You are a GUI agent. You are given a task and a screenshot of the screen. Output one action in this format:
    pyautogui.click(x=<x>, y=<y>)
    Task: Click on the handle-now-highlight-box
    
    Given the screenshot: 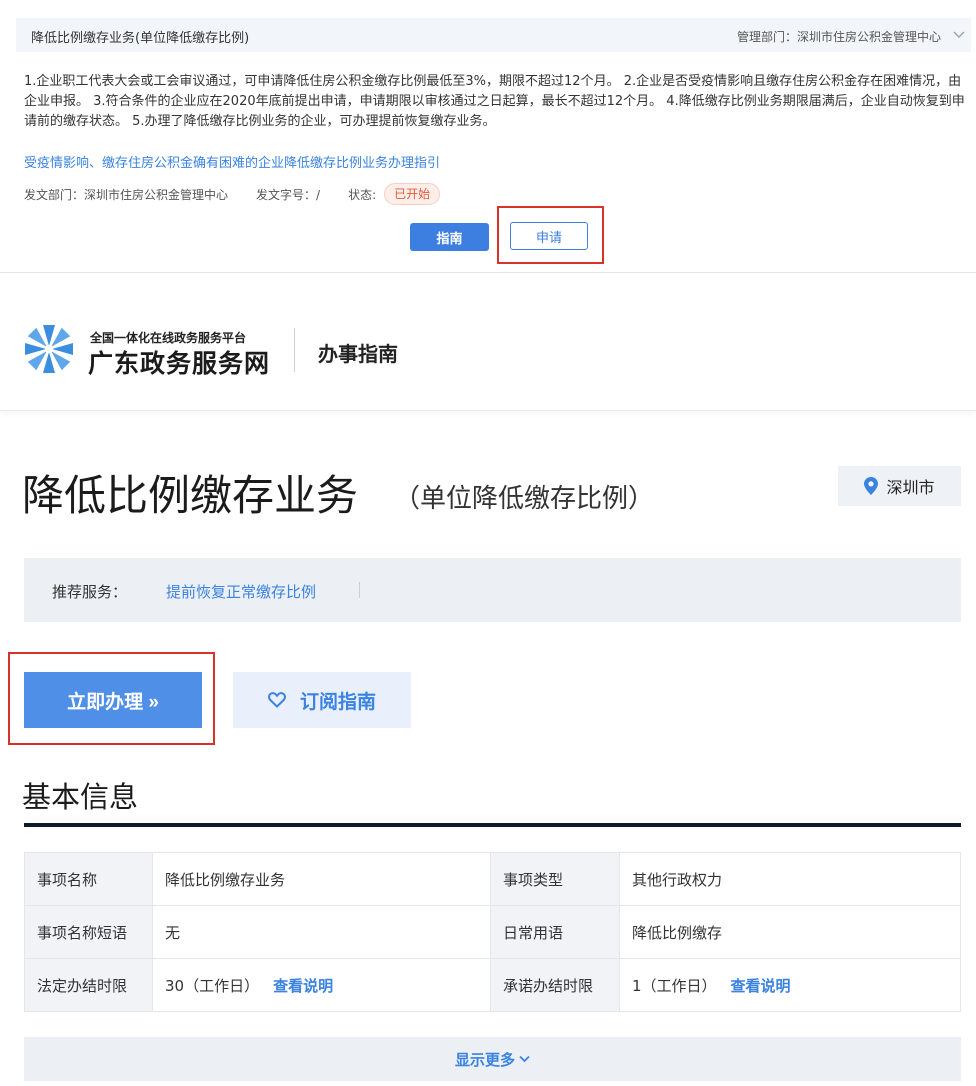 What is the action you would take?
    pyautogui.click(x=111, y=698)
    